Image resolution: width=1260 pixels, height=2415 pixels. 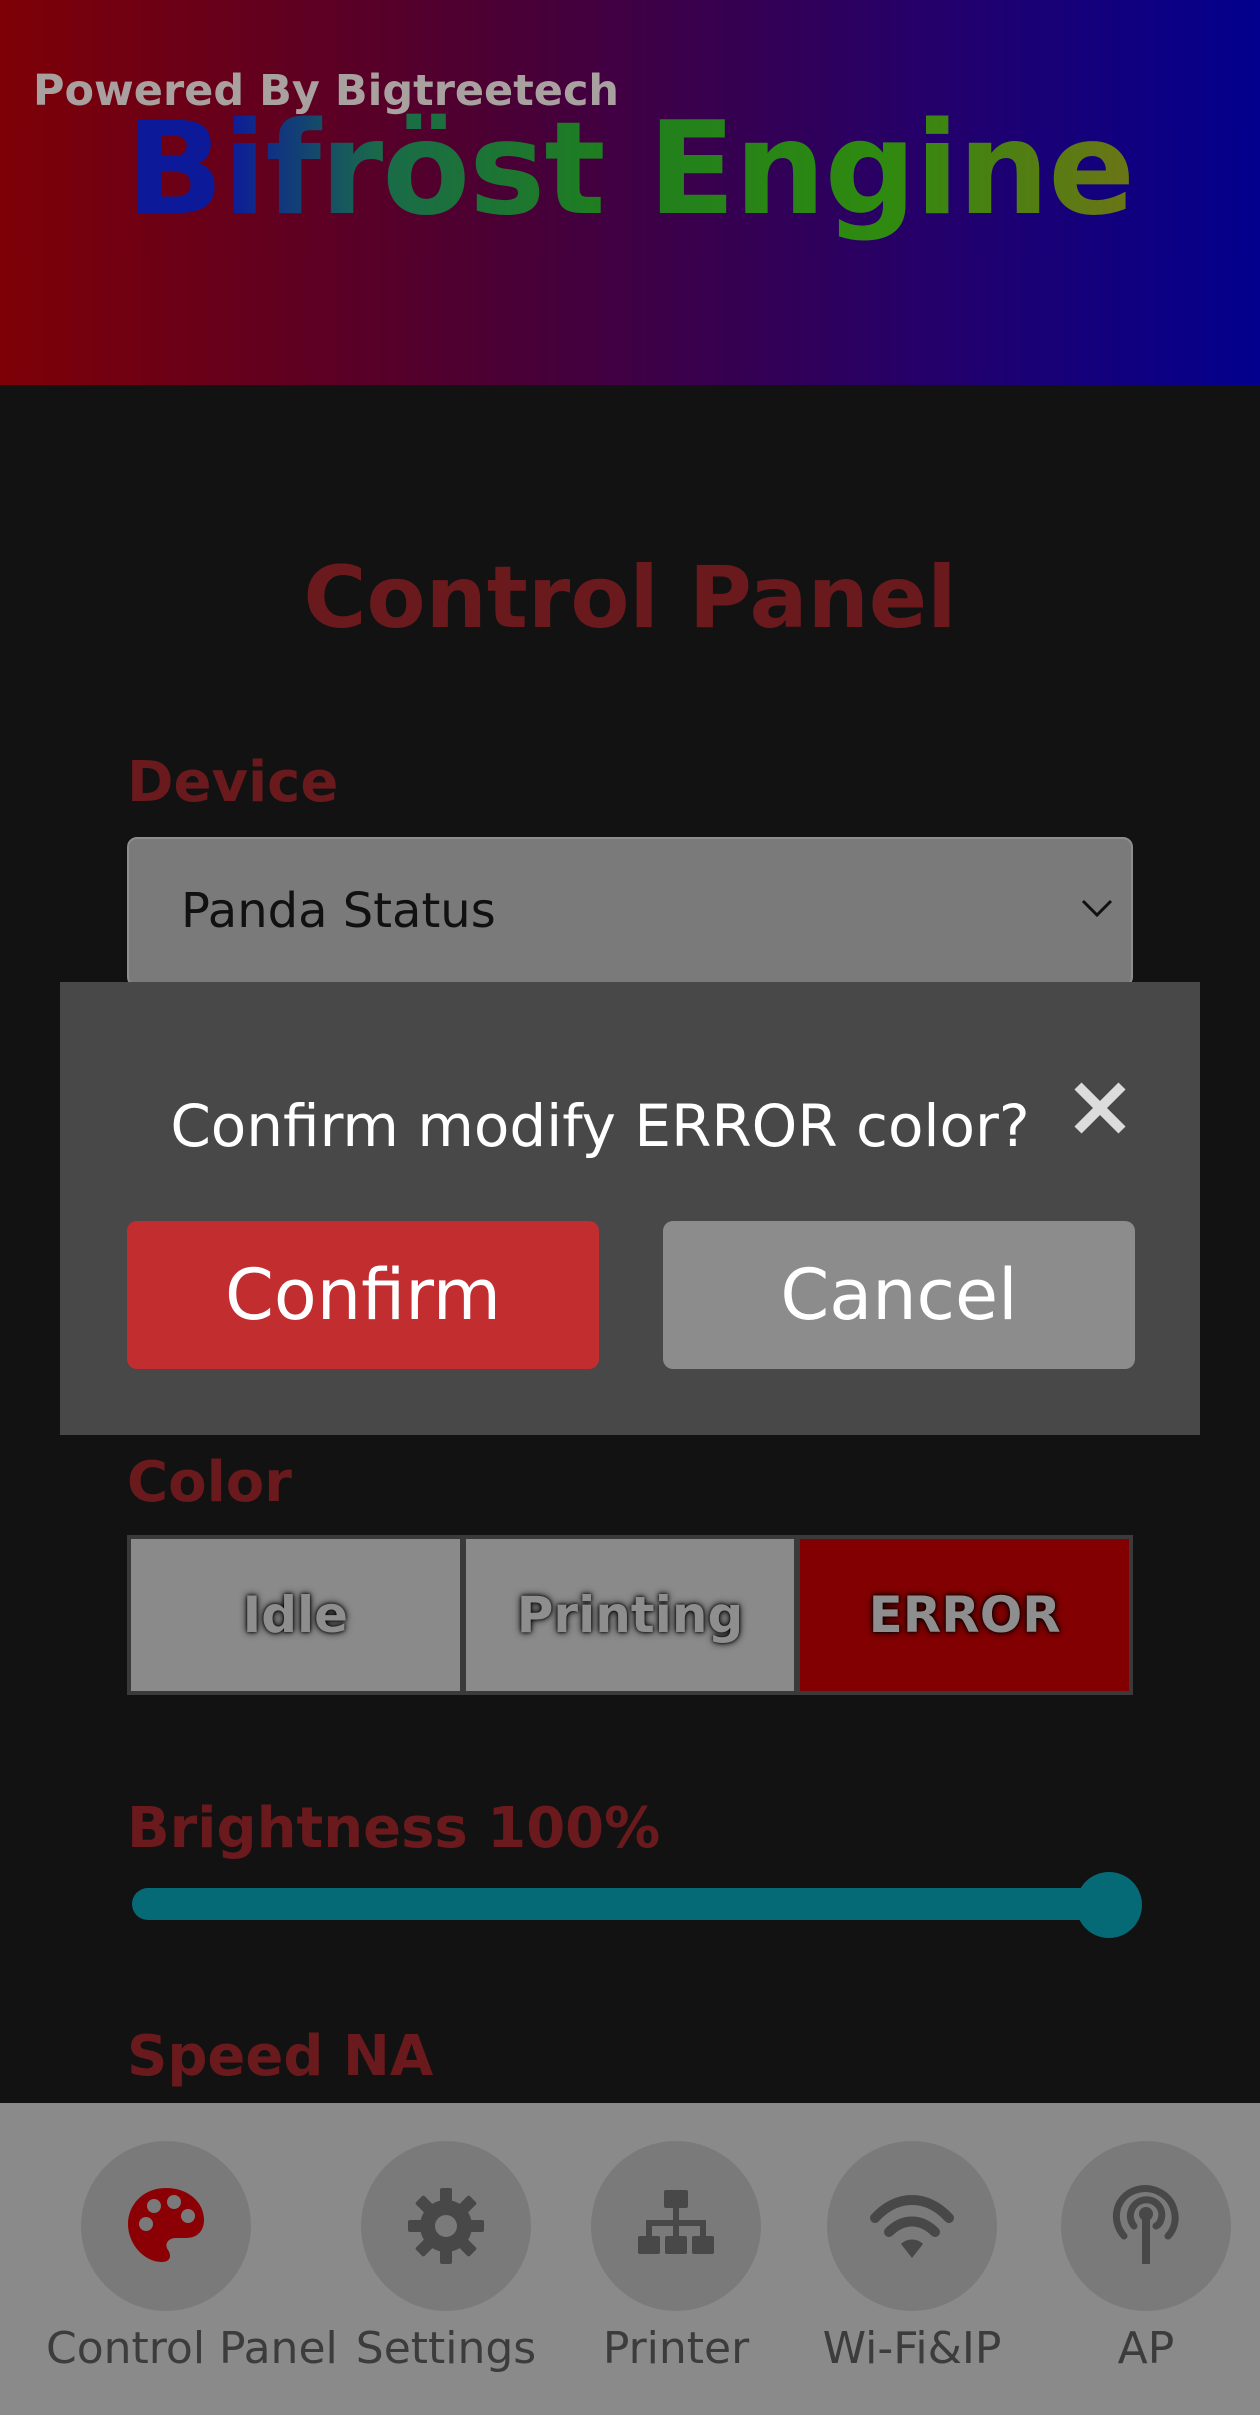 I want to click on dialog-message: Confirm modify ERROR color?, so click(x=600, y=1126).